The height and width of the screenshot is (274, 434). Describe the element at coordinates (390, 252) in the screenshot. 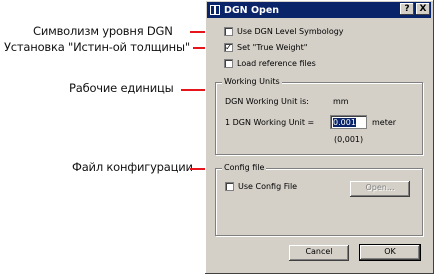

I see `ok-button: OK` at that location.